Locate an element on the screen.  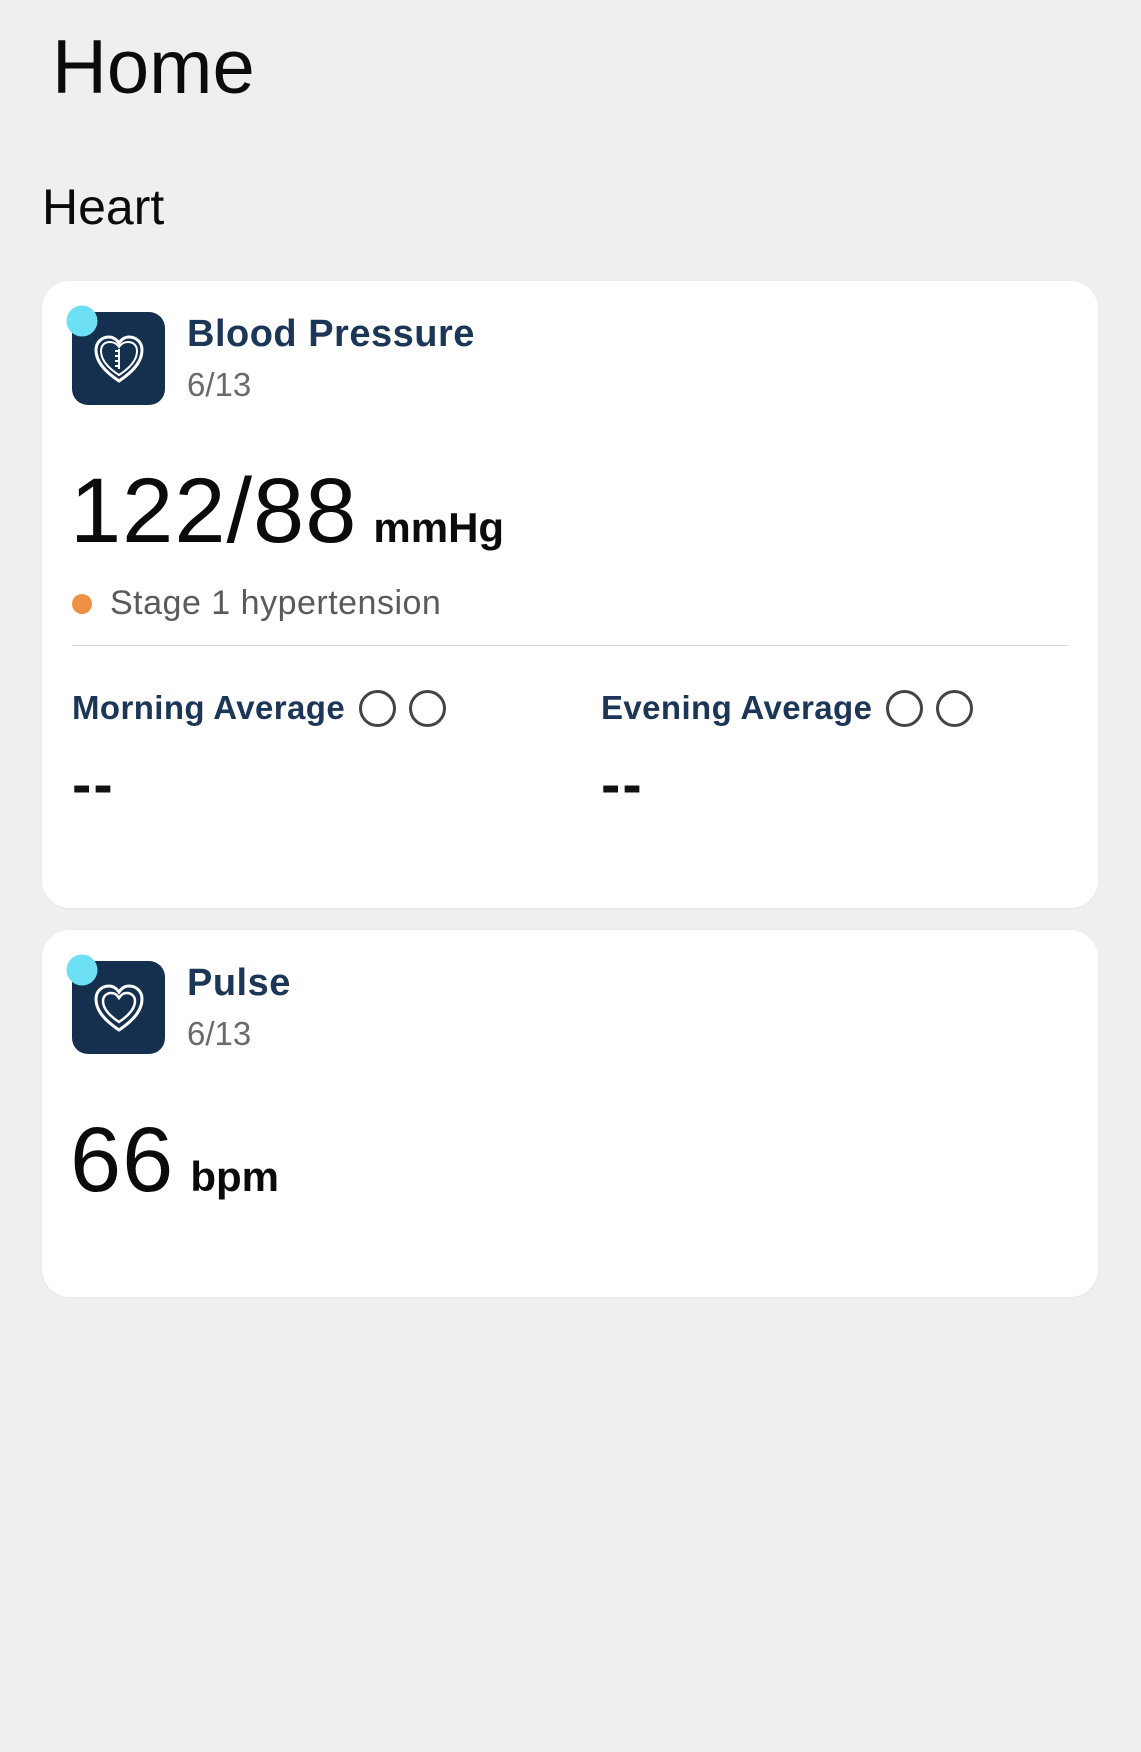
reading-unit: bpm is located at coordinates (234, 1176).